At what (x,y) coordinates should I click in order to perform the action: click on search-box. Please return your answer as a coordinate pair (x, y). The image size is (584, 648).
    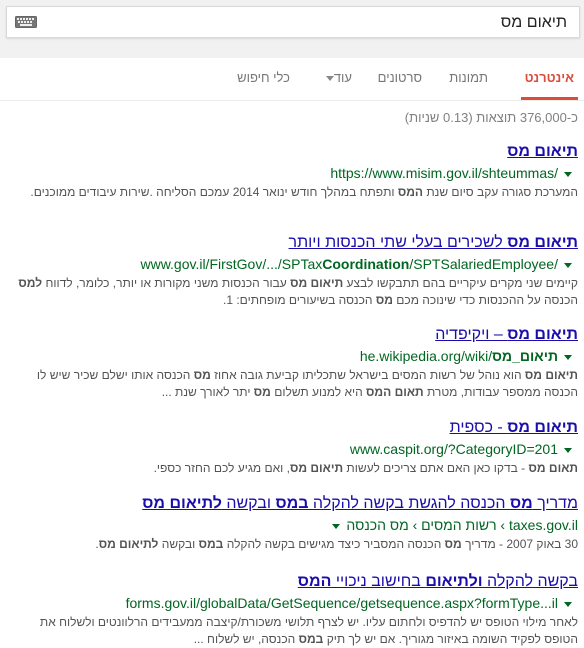
    Looking at the image, I should click on (293, 22).